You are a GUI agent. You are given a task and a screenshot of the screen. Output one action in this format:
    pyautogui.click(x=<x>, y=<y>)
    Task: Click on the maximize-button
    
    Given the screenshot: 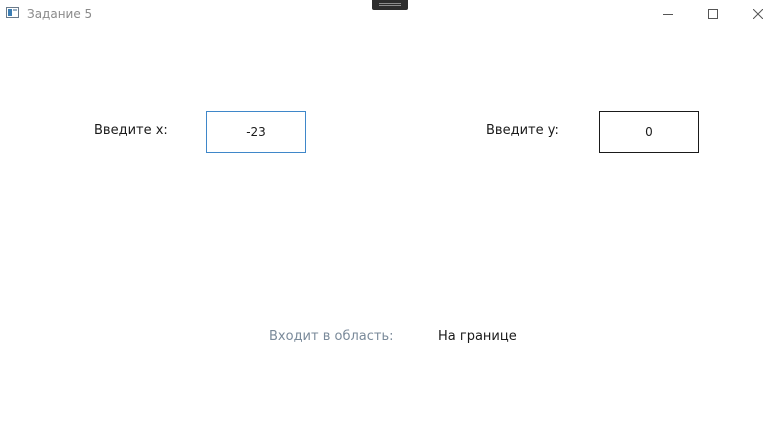 What is the action you would take?
    pyautogui.click(x=713, y=14)
    